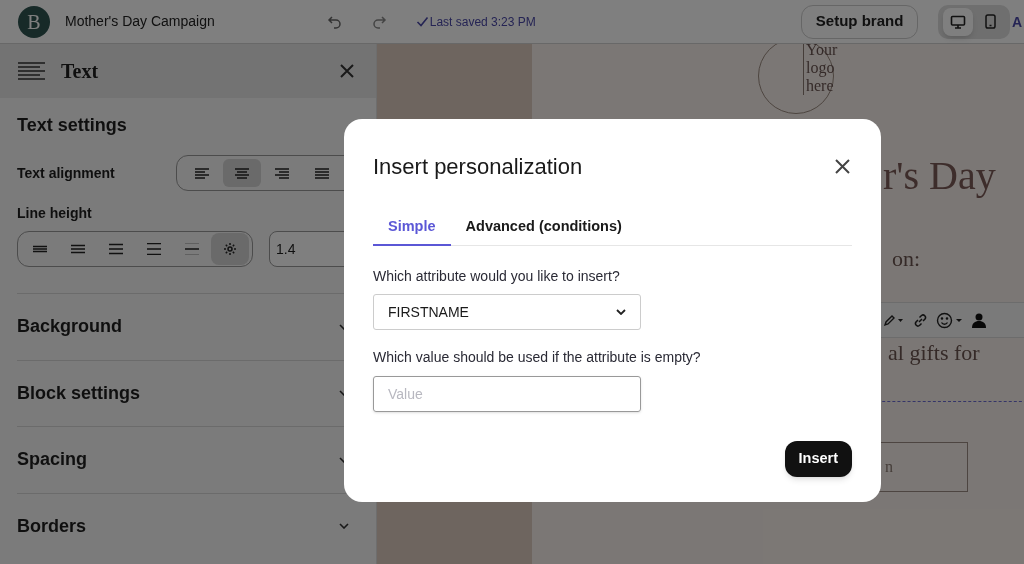 The image size is (1024, 564). What do you see at coordinates (478, 167) in the screenshot?
I see `dialog-title: Insert personalization` at bounding box center [478, 167].